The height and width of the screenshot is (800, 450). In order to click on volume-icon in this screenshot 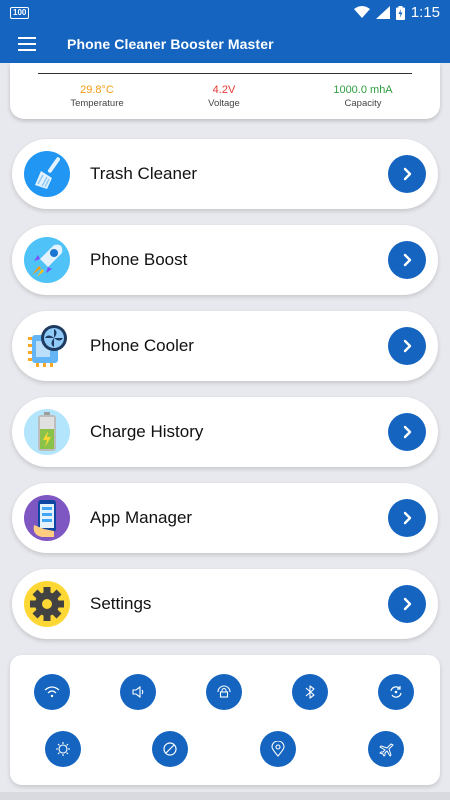, I will do `click(138, 692)`.